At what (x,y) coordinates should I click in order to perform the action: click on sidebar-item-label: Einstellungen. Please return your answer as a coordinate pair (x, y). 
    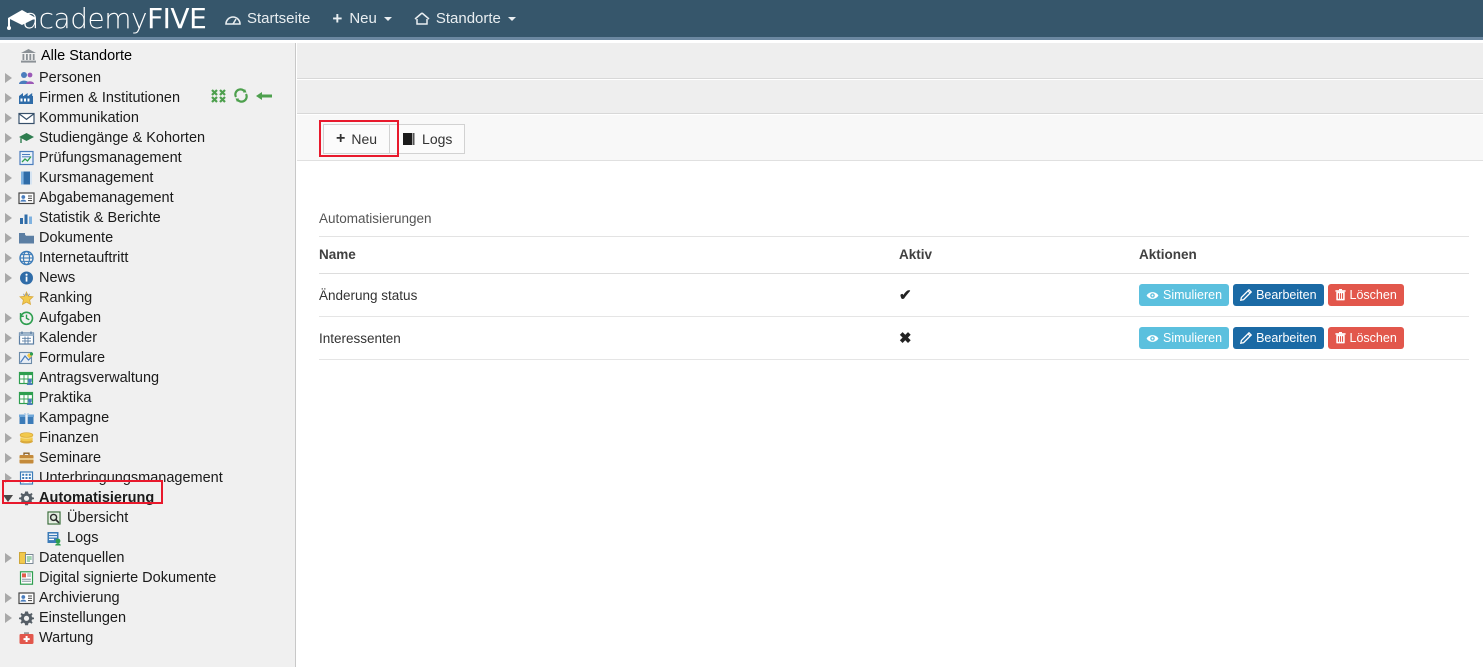
    Looking at the image, I should click on (83, 618).